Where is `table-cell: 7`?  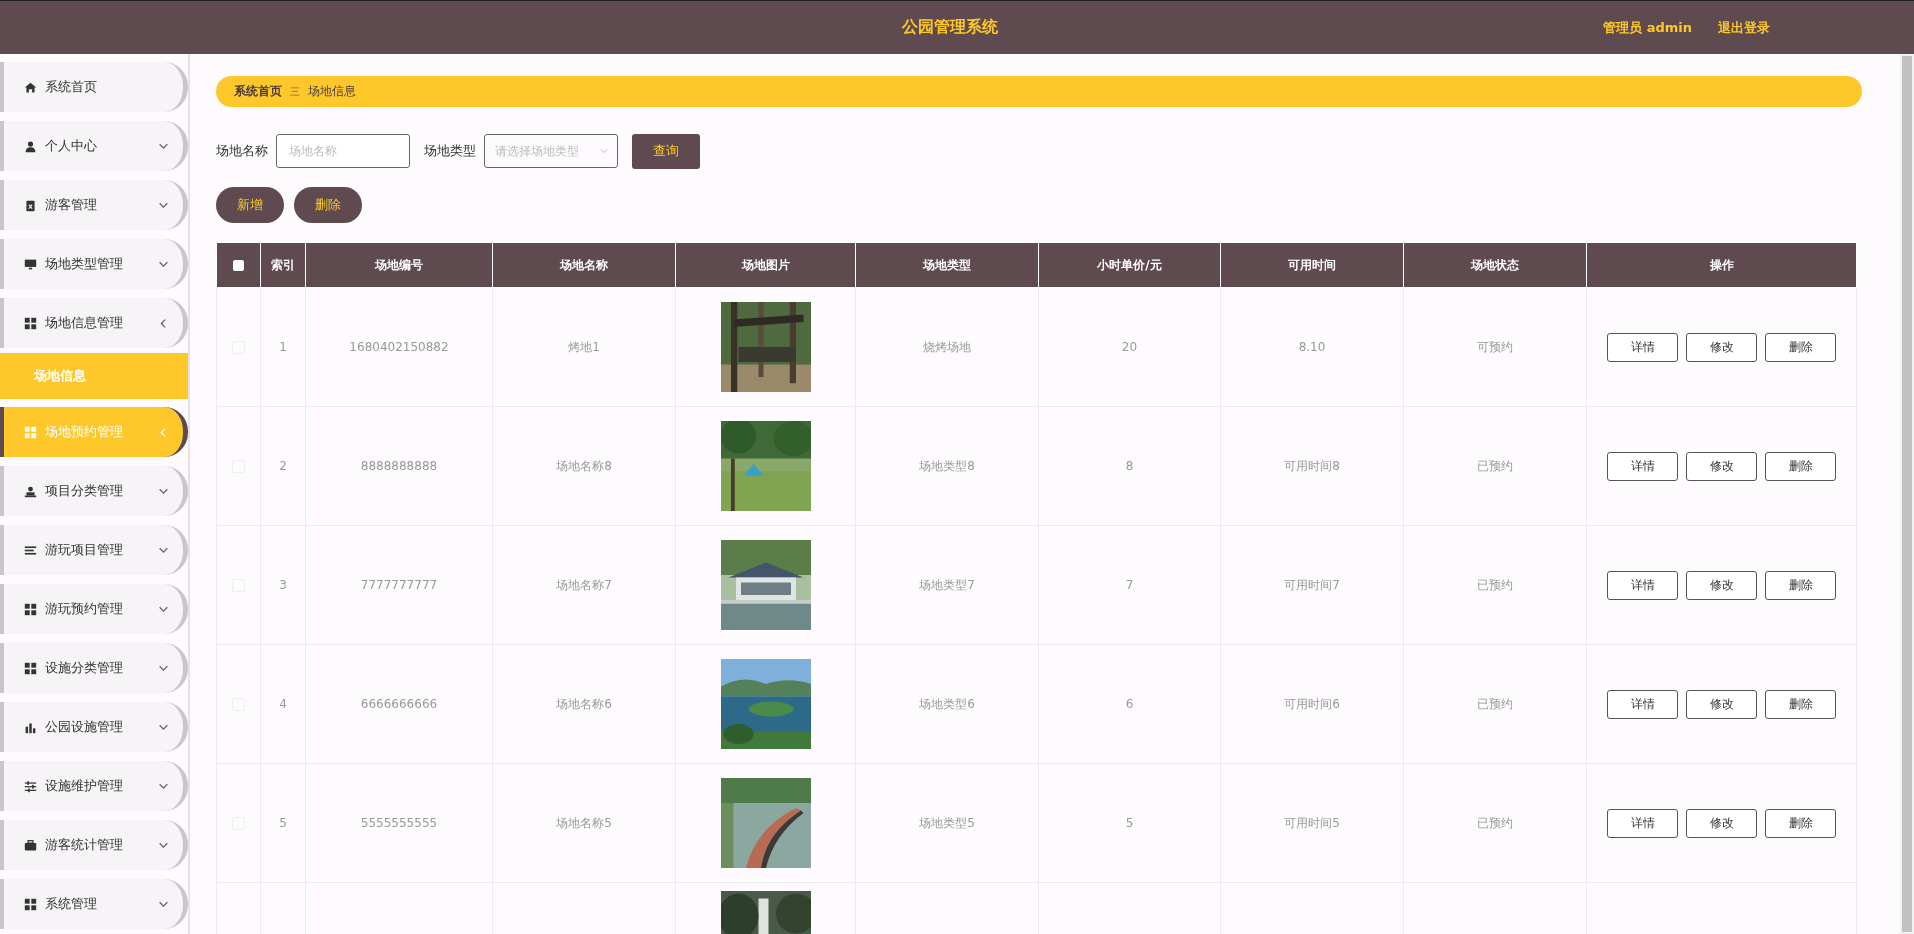 table-cell: 7 is located at coordinates (1129, 585).